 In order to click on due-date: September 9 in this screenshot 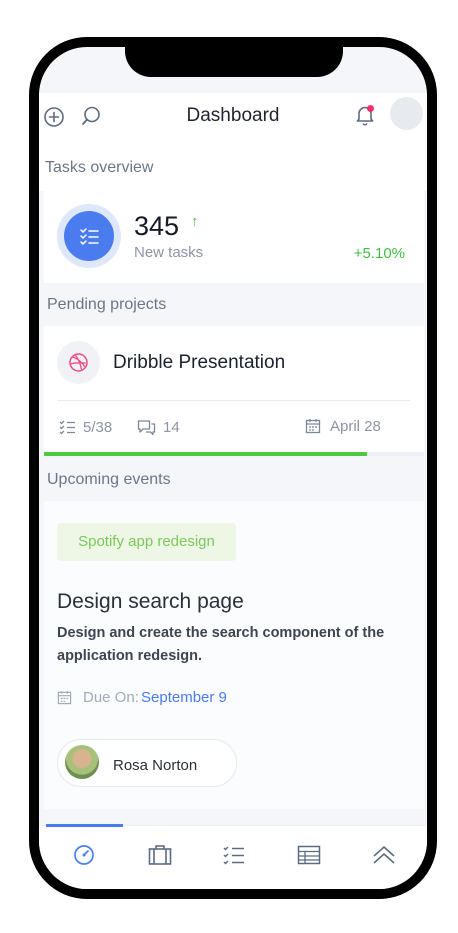, I will do `click(184, 697)`.